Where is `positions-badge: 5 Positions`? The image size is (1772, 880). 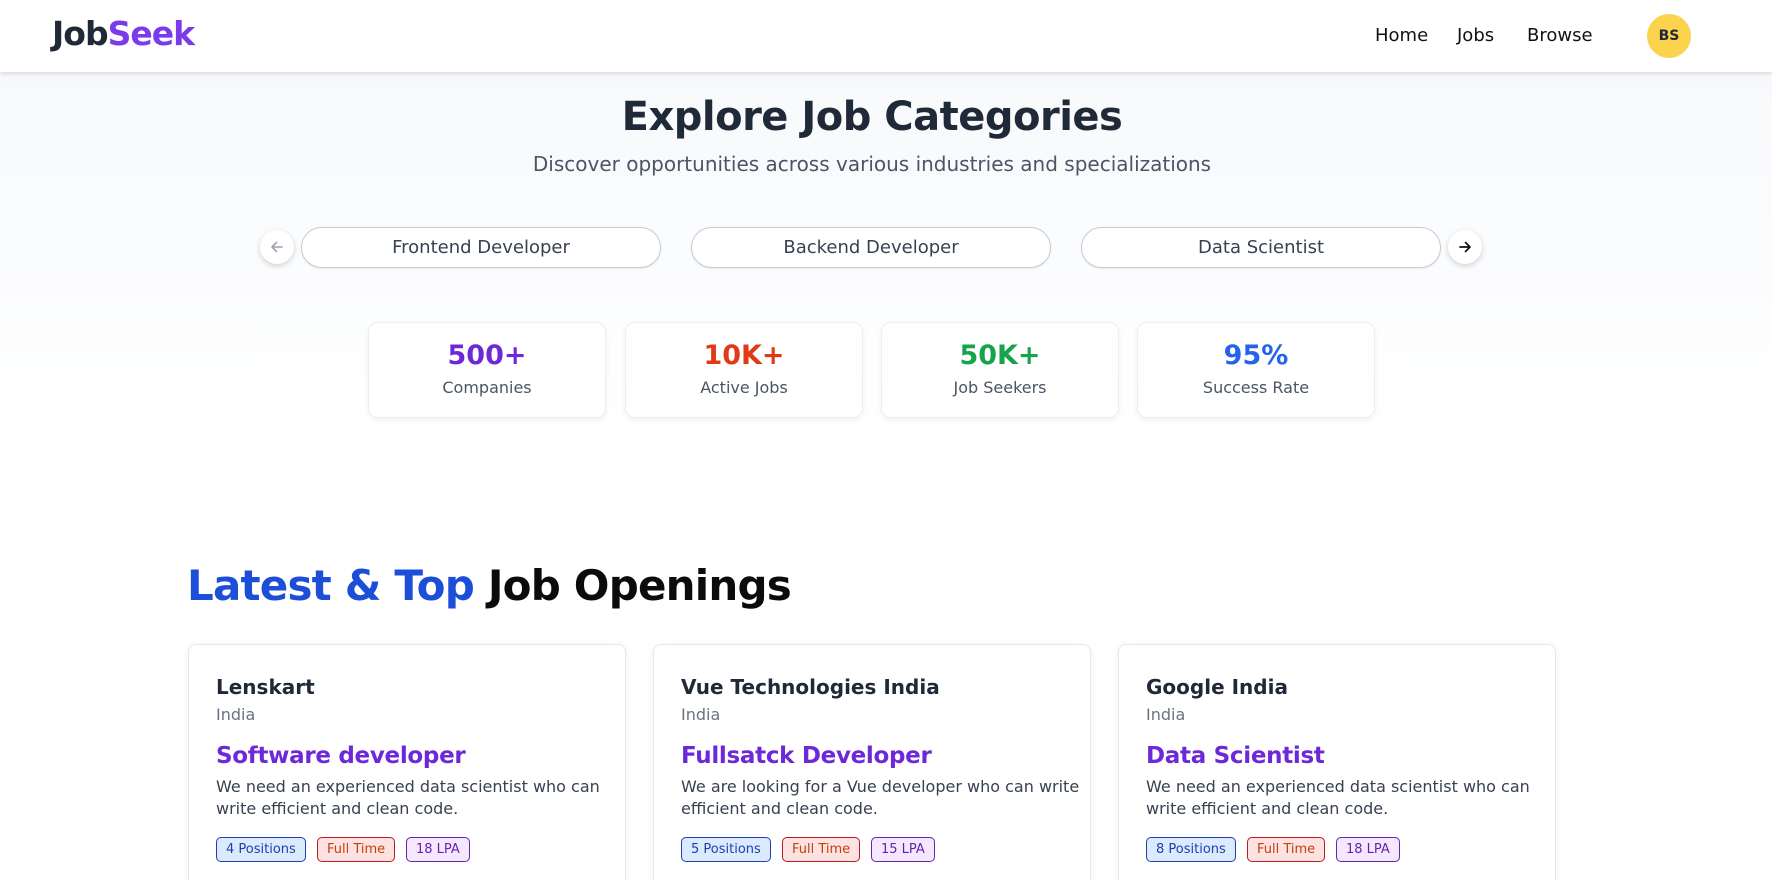
positions-badge: 5 Positions is located at coordinates (726, 849).